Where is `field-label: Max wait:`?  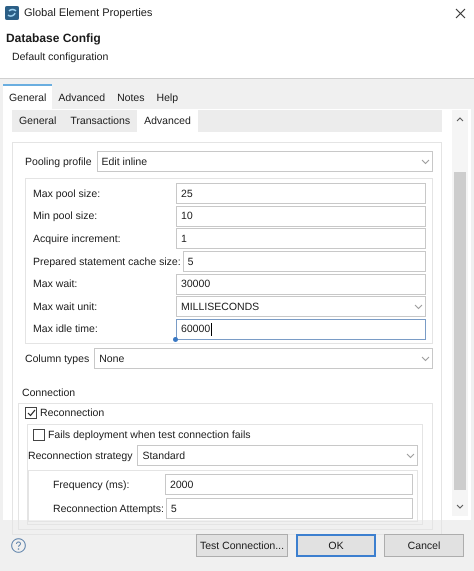 field-label: Max wait: is located at coordinates (55, 284).